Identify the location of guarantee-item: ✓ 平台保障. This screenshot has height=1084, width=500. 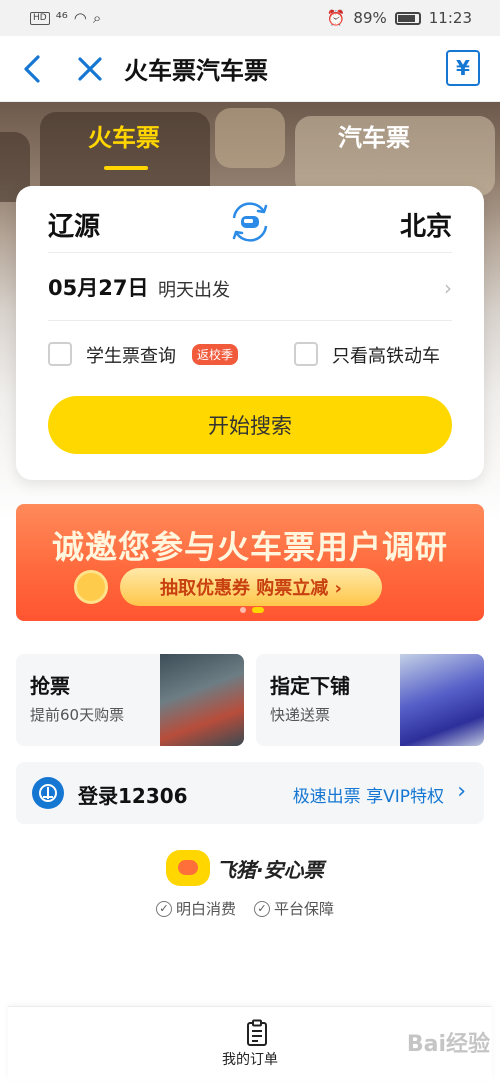
(294, 908).